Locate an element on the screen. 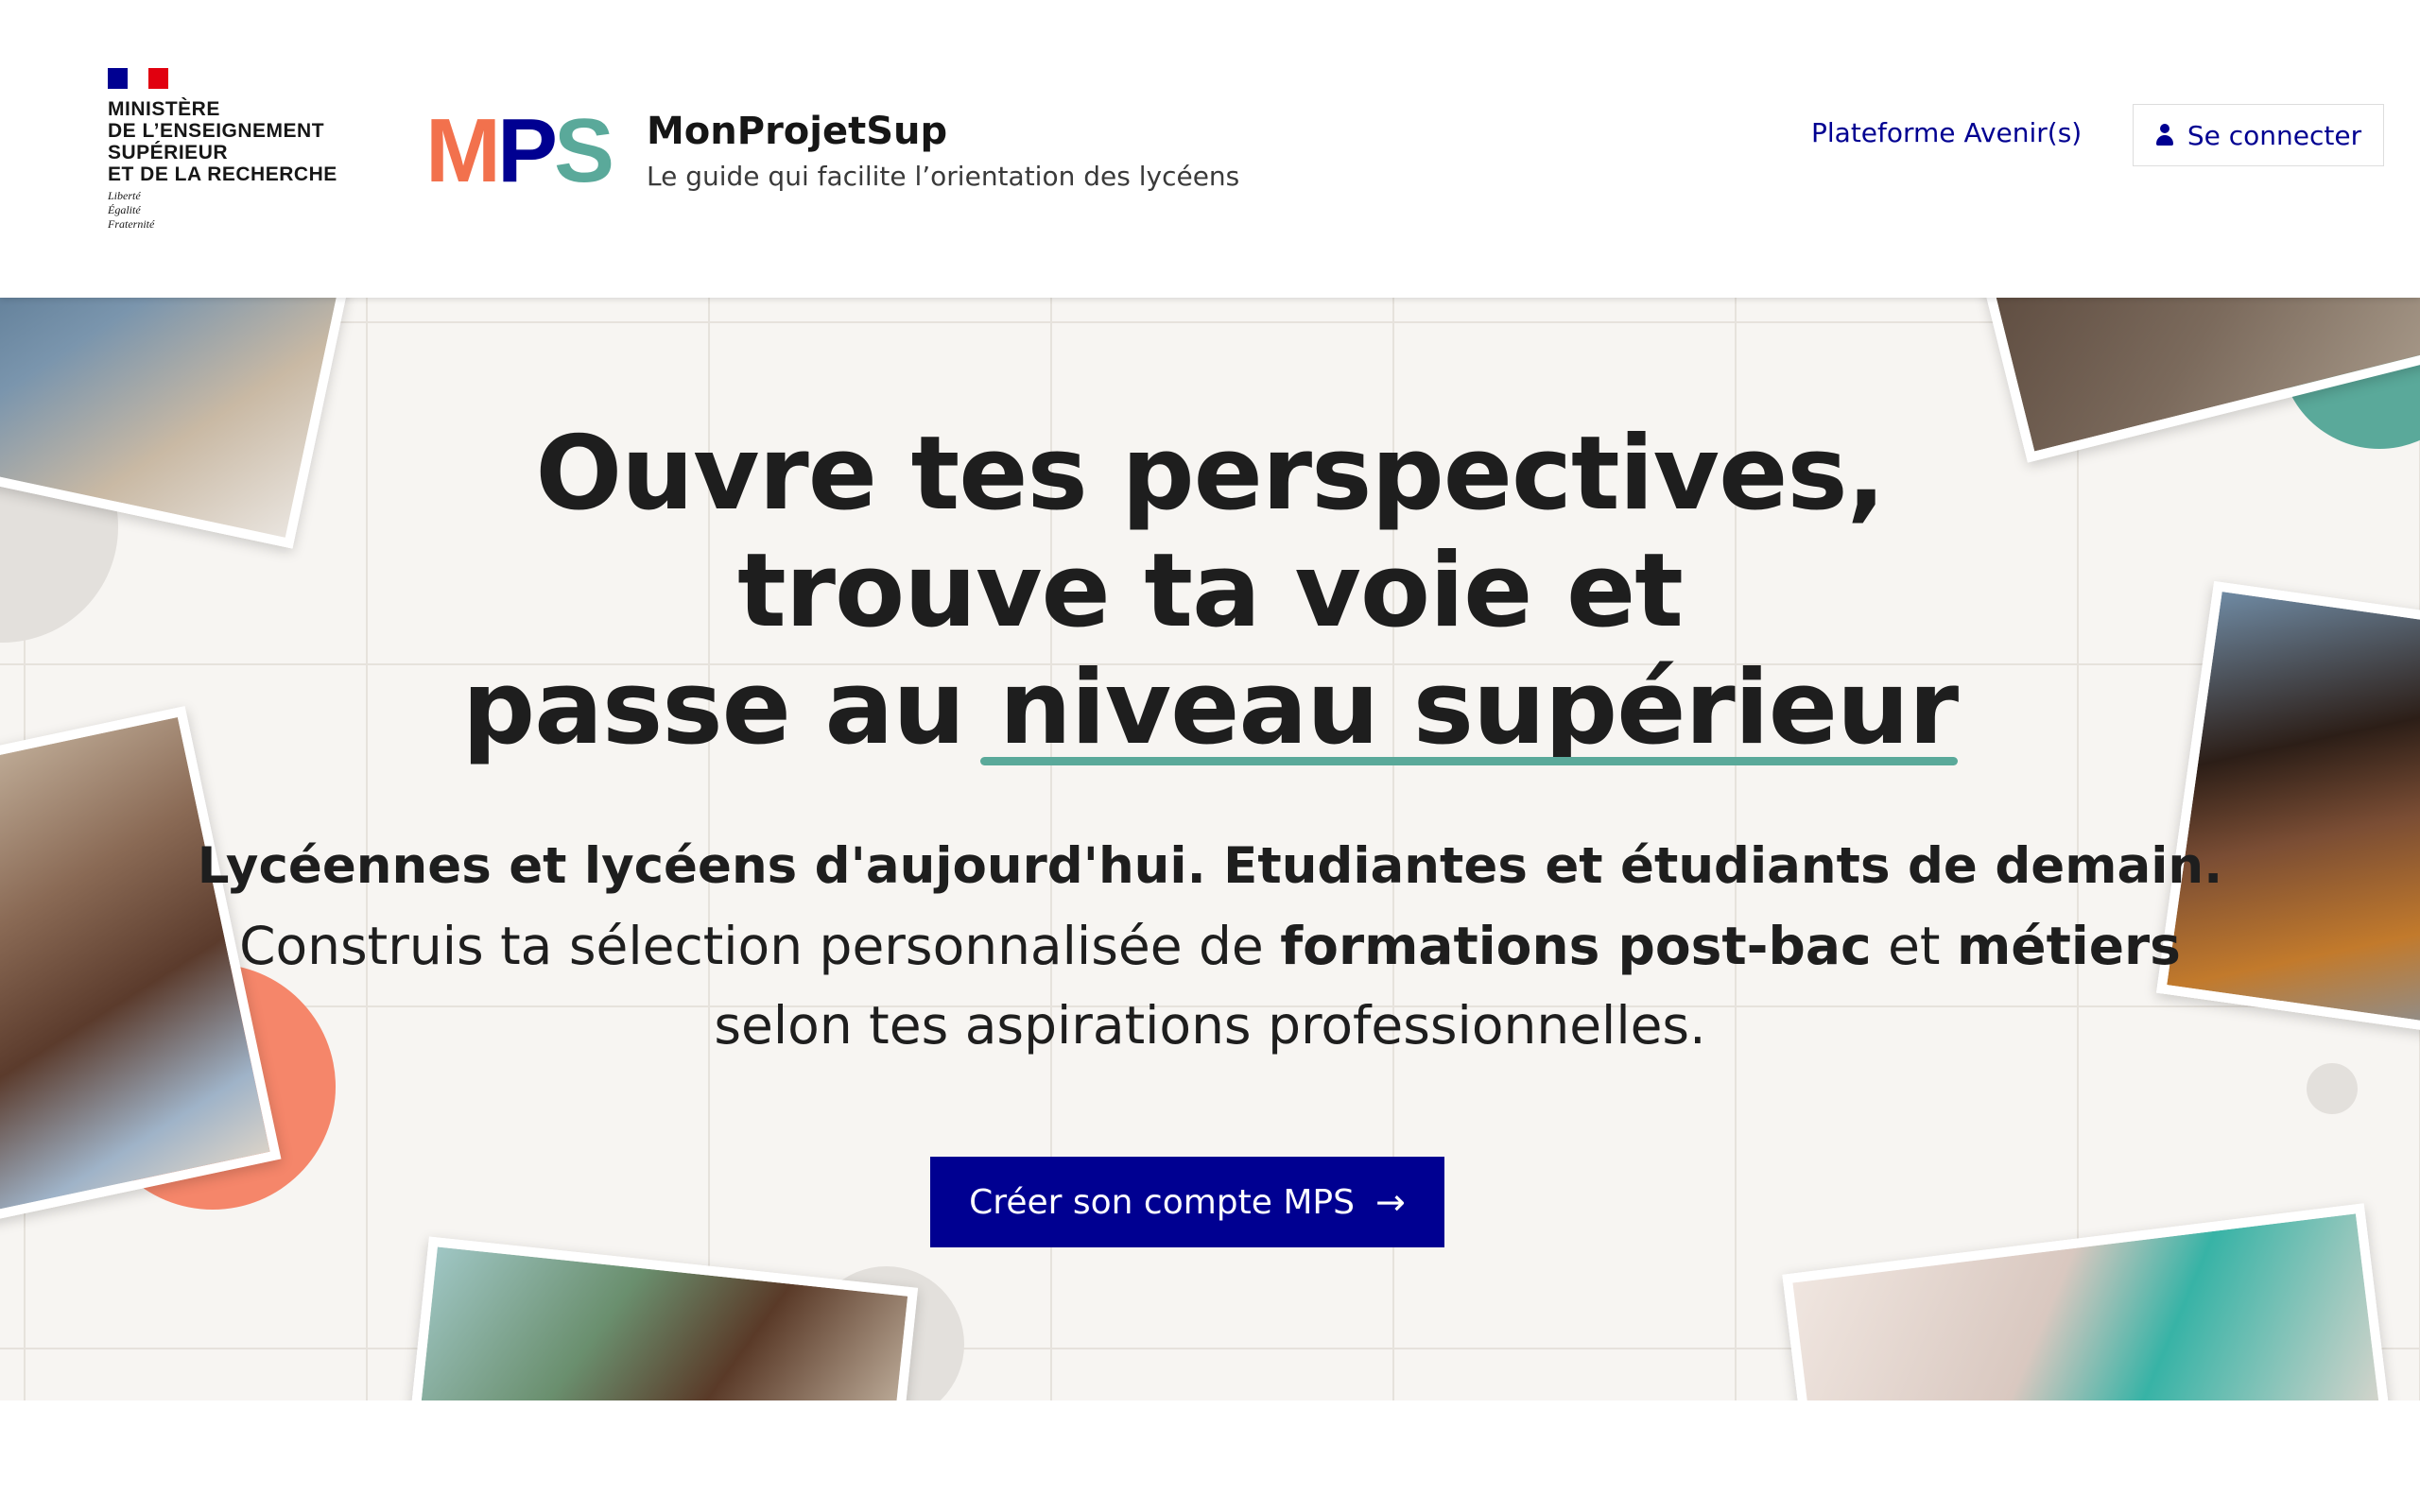 This screenshot has height=1512, width=2420. create-account-button: Créer son compte MPS → is located at coordinates (1187, 1202).